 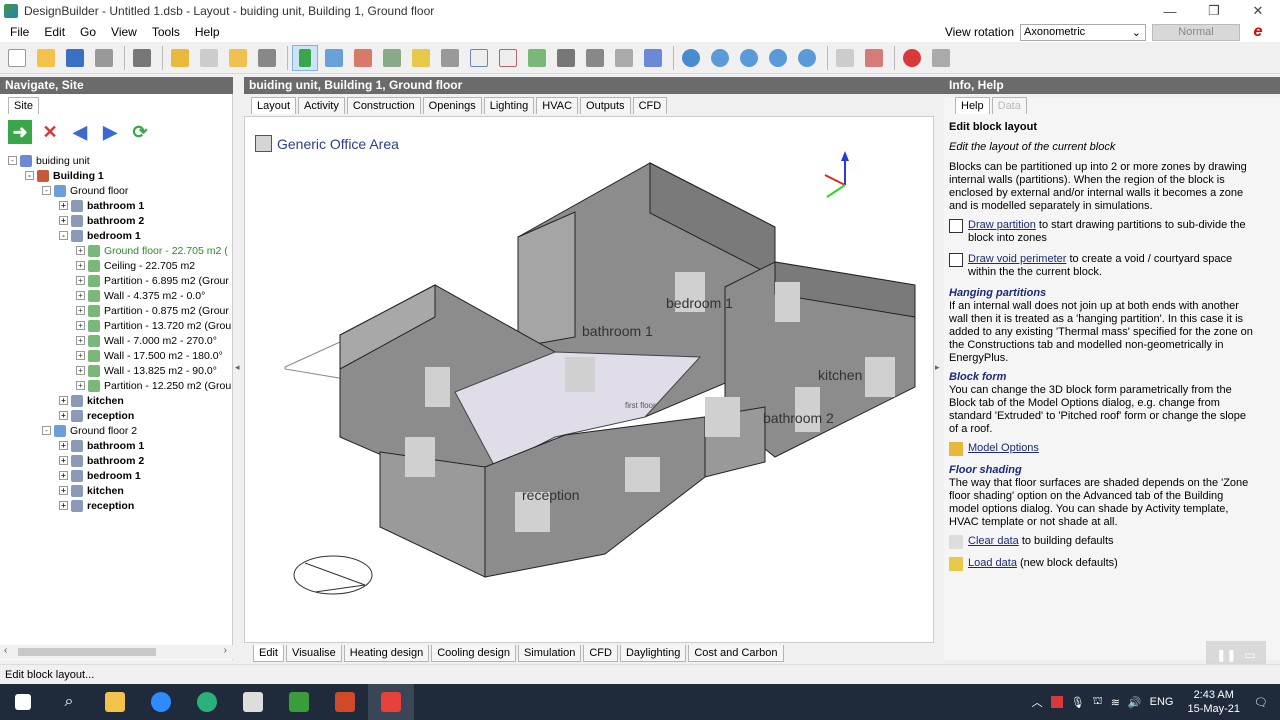 What do you see at coordinates (120, 265) in the screenshot?
I see `tree-node: + Ceiling - 22.705 m2` at bounding box center [120, 265].